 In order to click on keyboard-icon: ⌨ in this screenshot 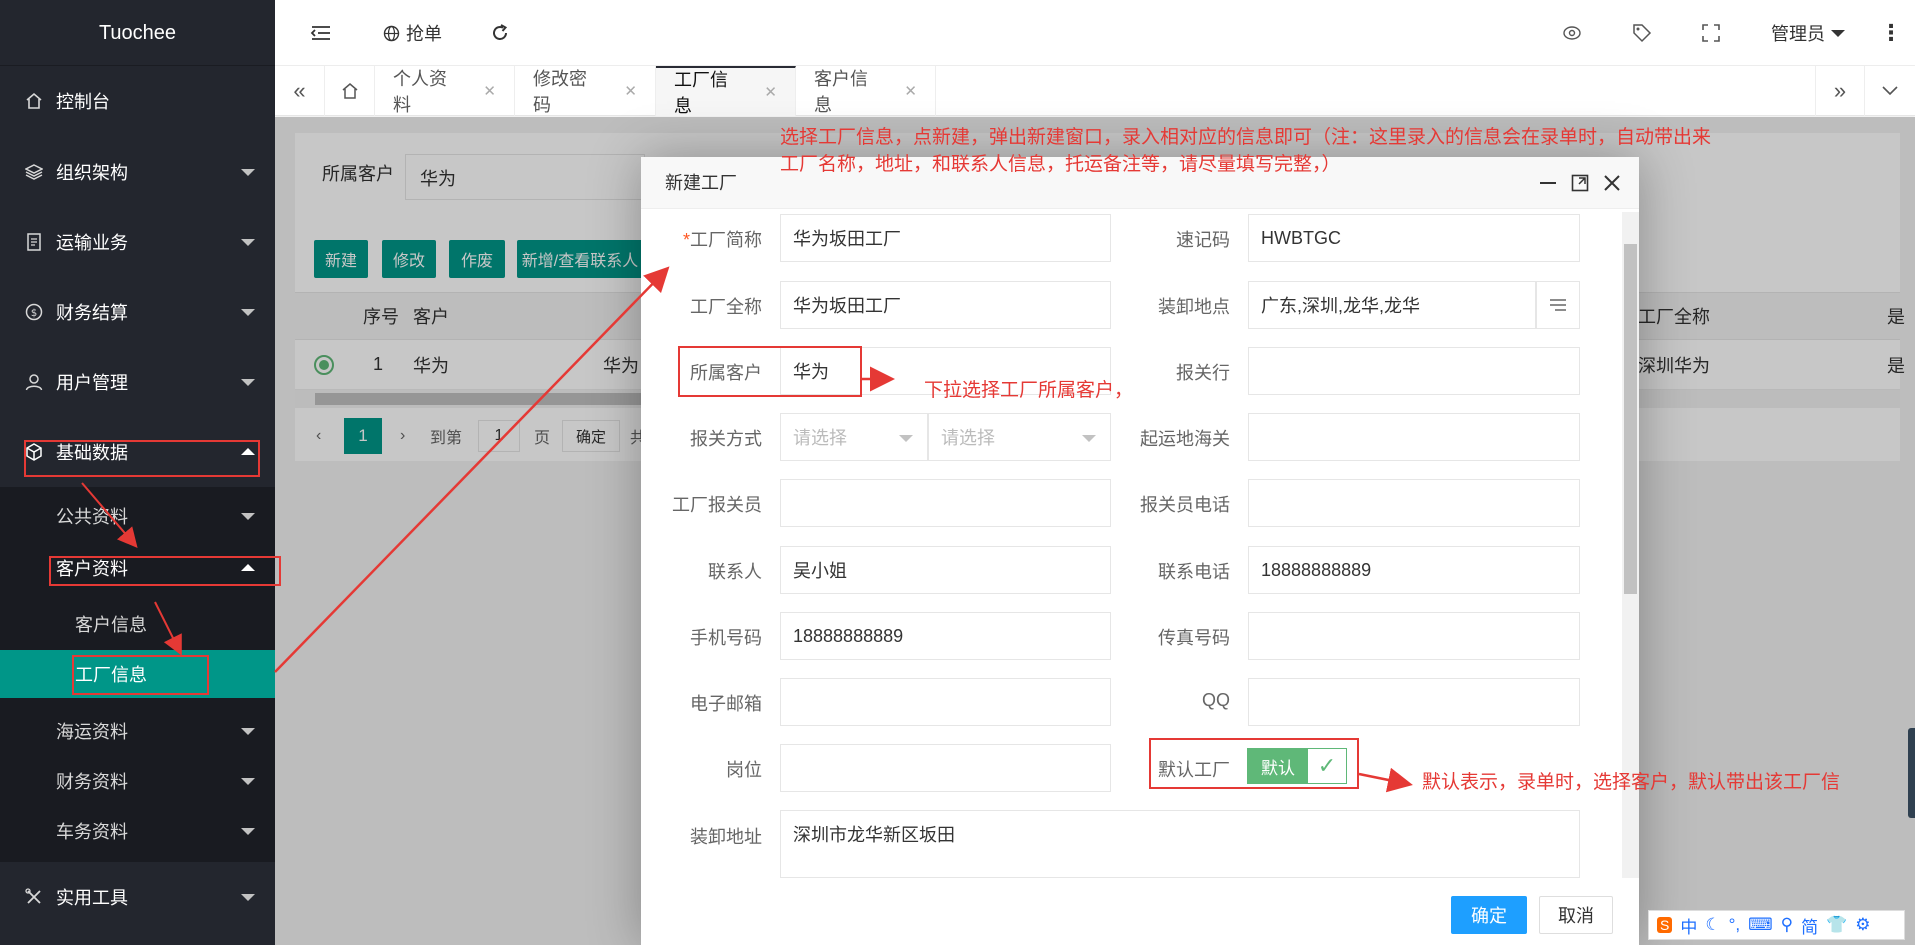, I will do `click(1760, 925)`.